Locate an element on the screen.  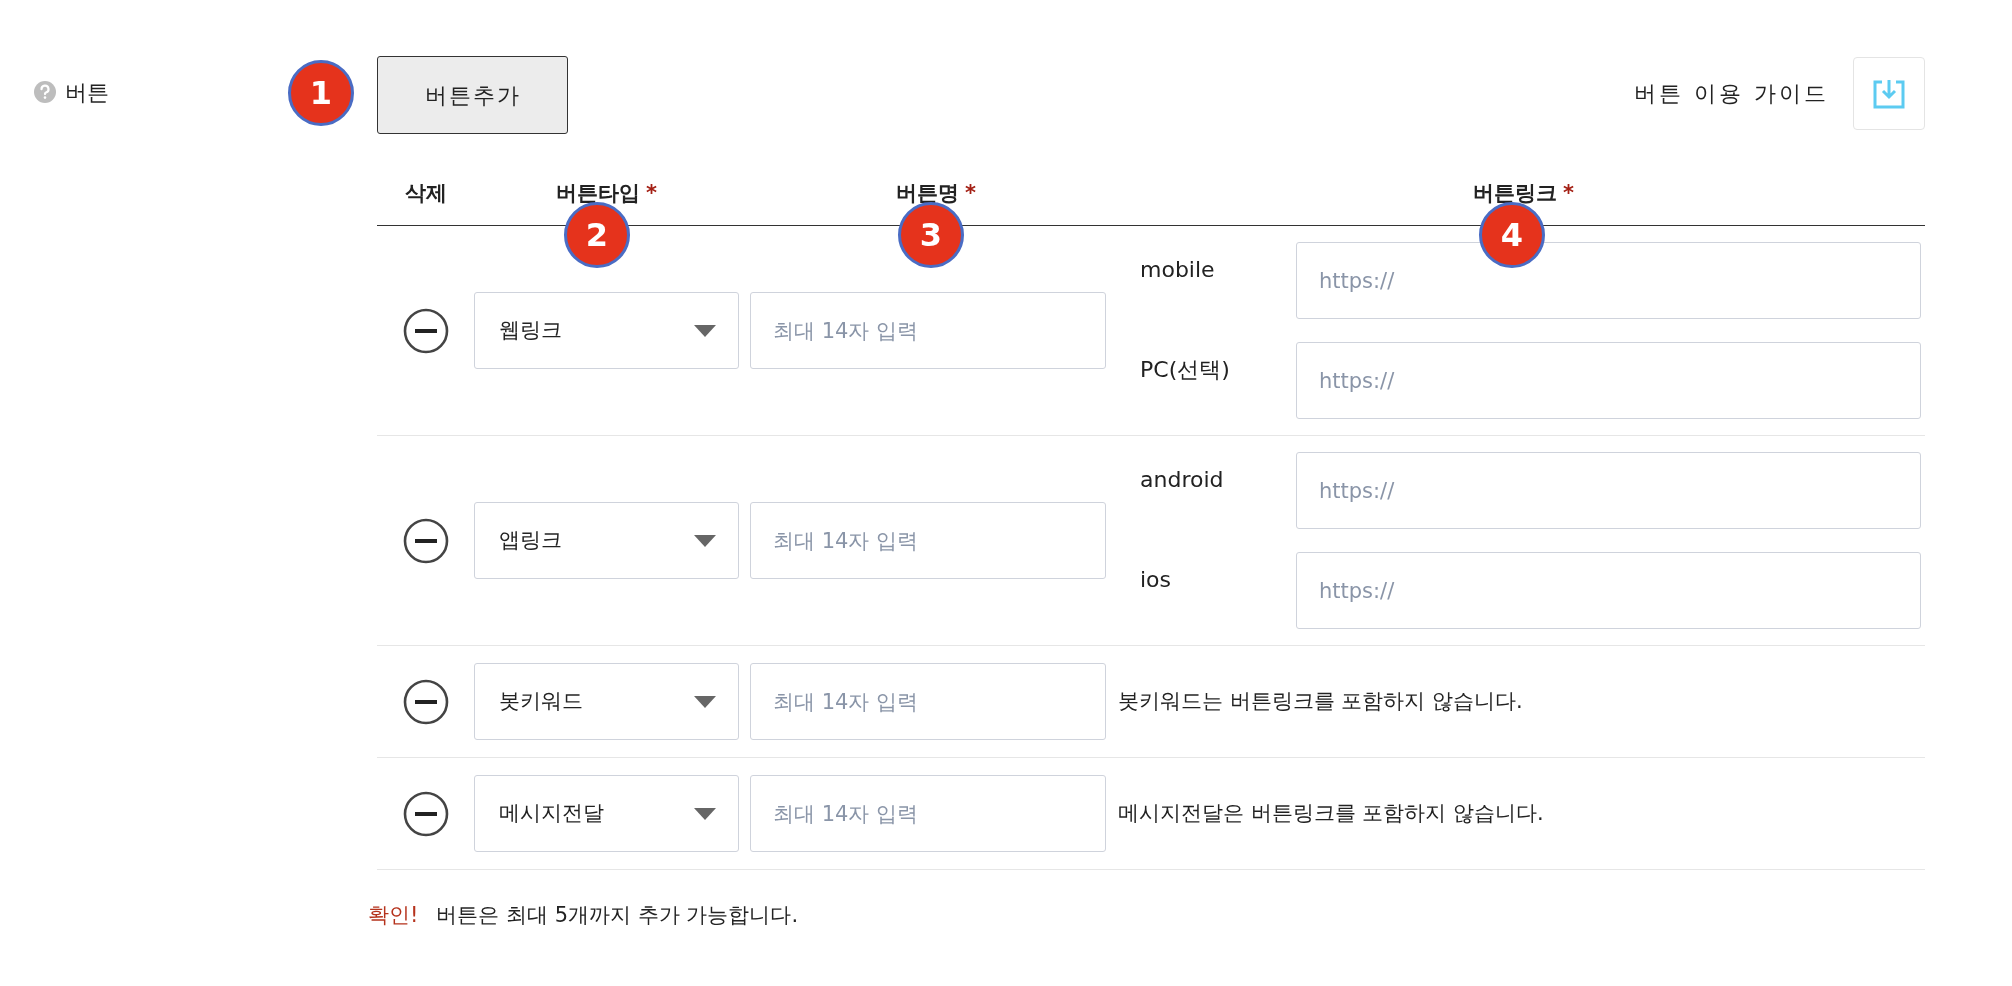
help-icon is located at coordinates (45, 92).